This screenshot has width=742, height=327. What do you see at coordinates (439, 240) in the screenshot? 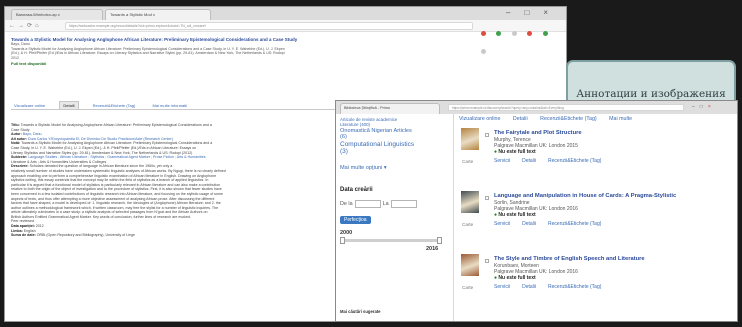
I see `slider-handle-high` at bounding box center [439, 240].